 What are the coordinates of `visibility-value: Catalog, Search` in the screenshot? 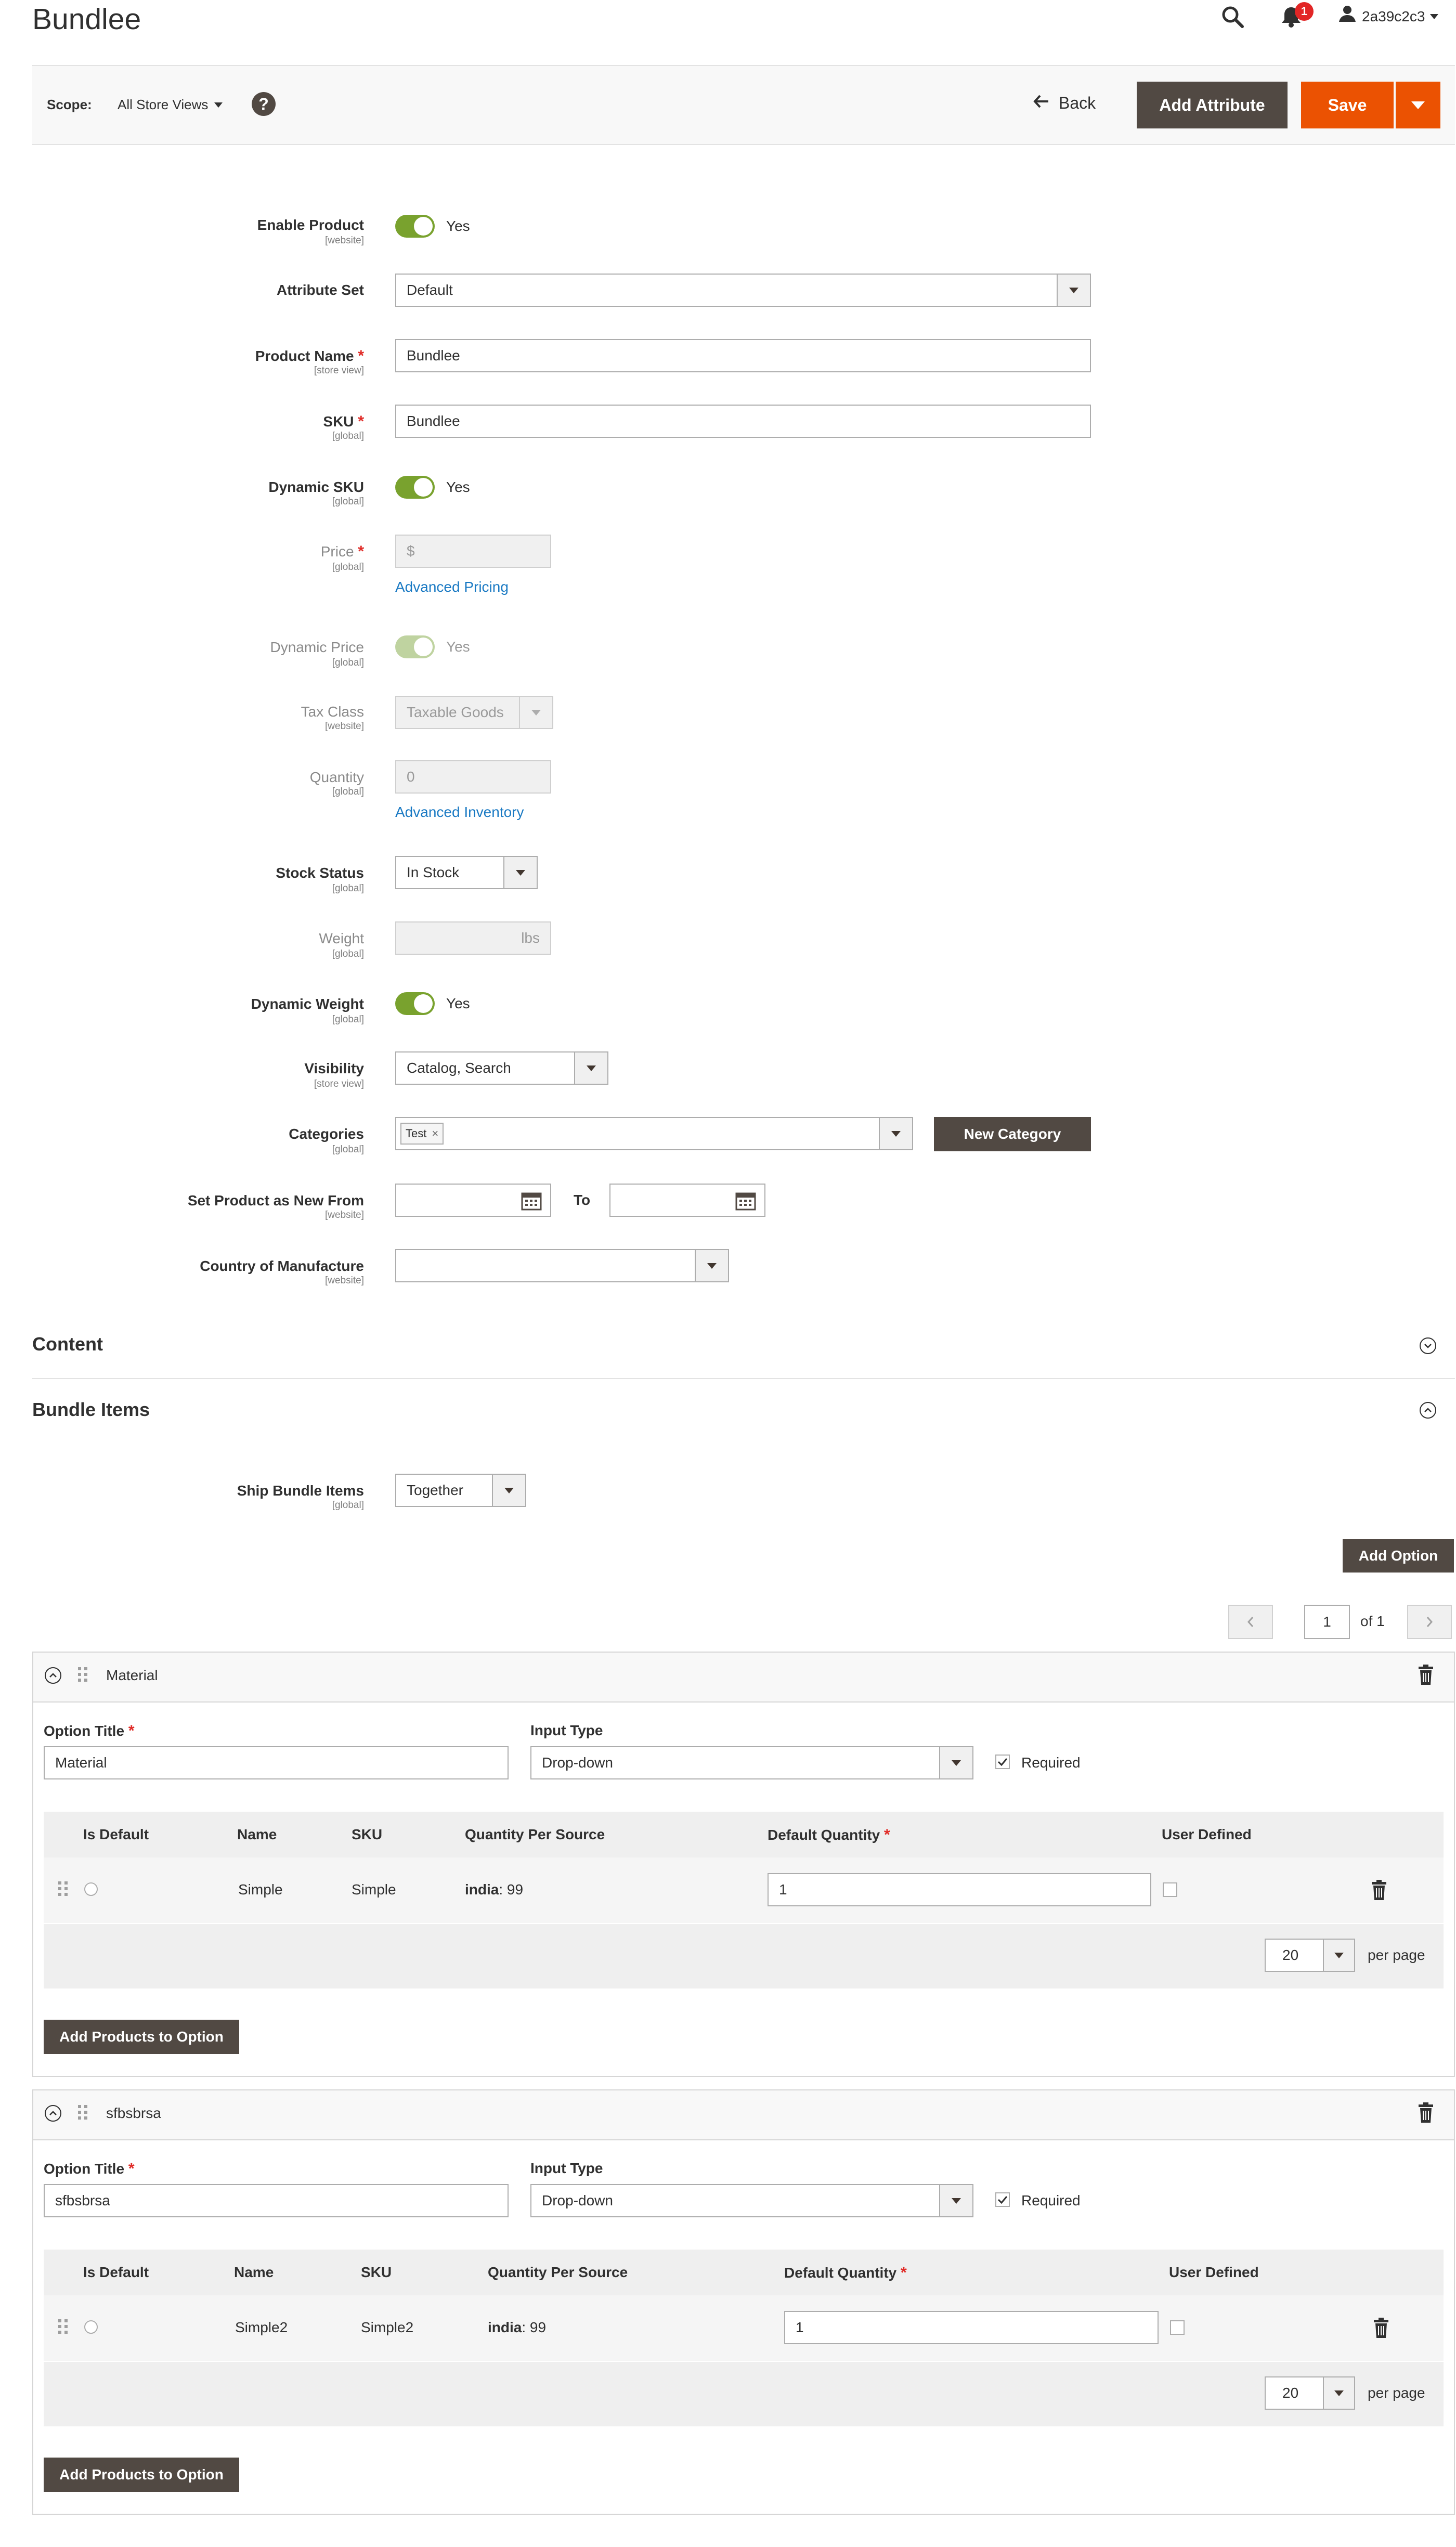 It's located at (459, 1068).